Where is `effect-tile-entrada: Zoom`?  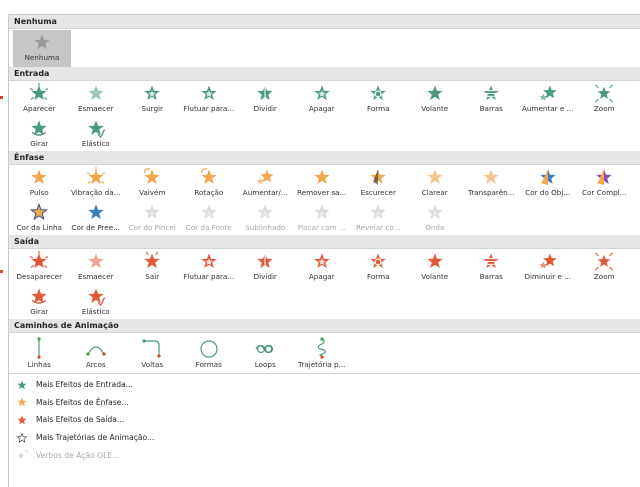
effect-tile-entrada: Zoom is located at coordinates (604, 98).